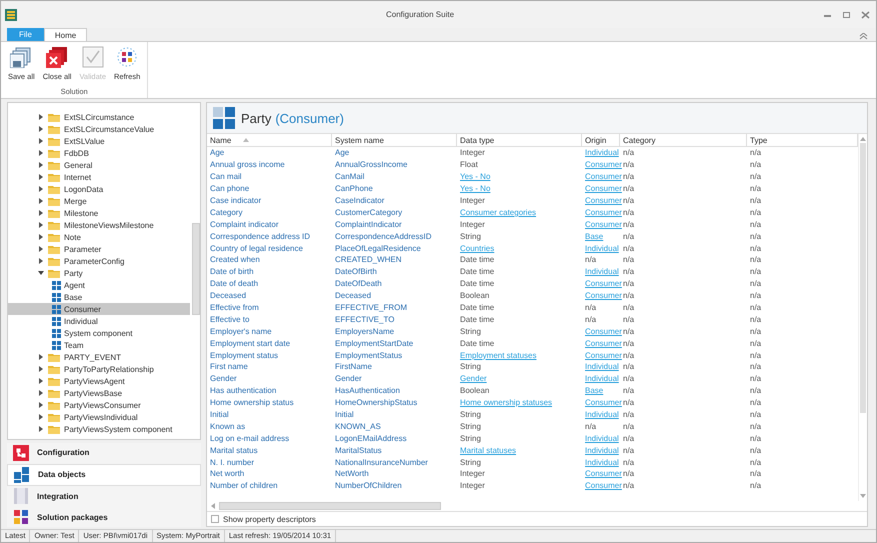  Describe the element at coordinates (99, 285) in the screenshot. I see `tree-item: Agent` at that location.